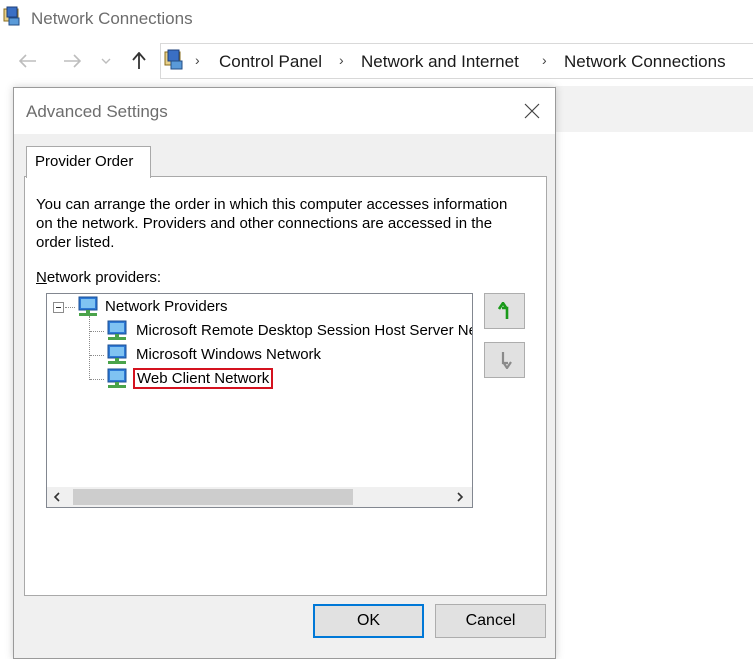 This screenshot has height=659, width=753. What do you see at coordinates (440, 62) in the screenshot?
I see `breadcrumb-network-and-internet: Network and Internet` at bounding box center [440, 62].